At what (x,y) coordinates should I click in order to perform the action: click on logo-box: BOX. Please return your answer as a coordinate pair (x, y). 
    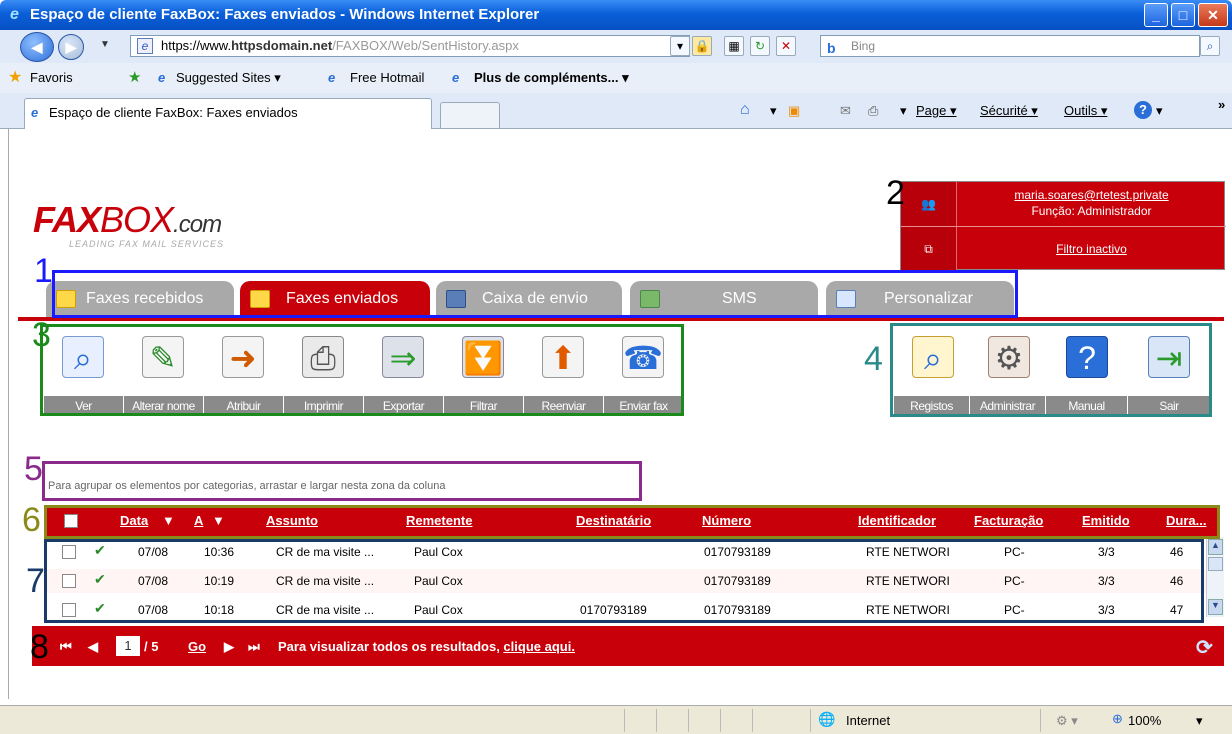
    Looking at the image, I should click on (137, 219).